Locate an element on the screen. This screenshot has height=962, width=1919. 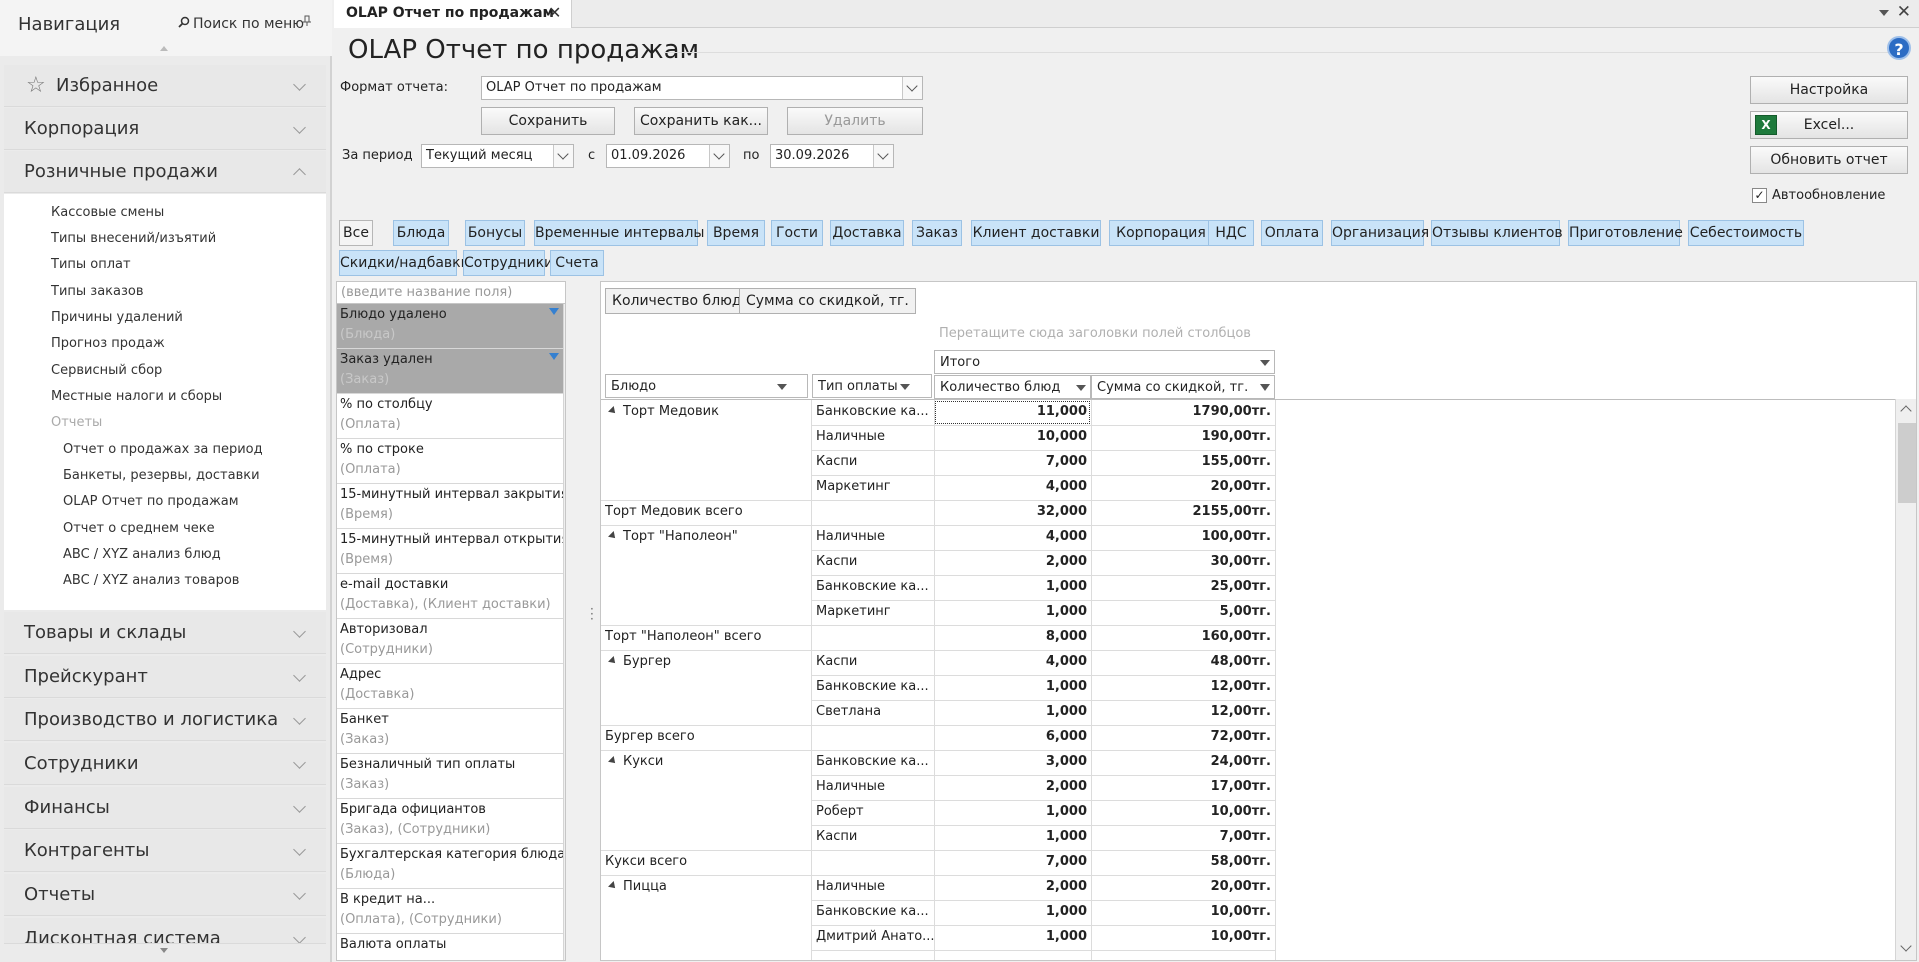
nav-section-goods: Товары и склады is located at coordinates (165, 633).